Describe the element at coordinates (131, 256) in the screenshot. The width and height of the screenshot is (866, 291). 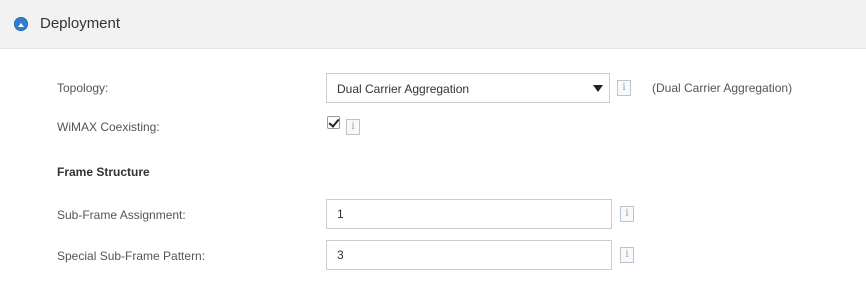
I see `special-subframe-pattern-label: Special Sub-Frame Pattern:` at that location.